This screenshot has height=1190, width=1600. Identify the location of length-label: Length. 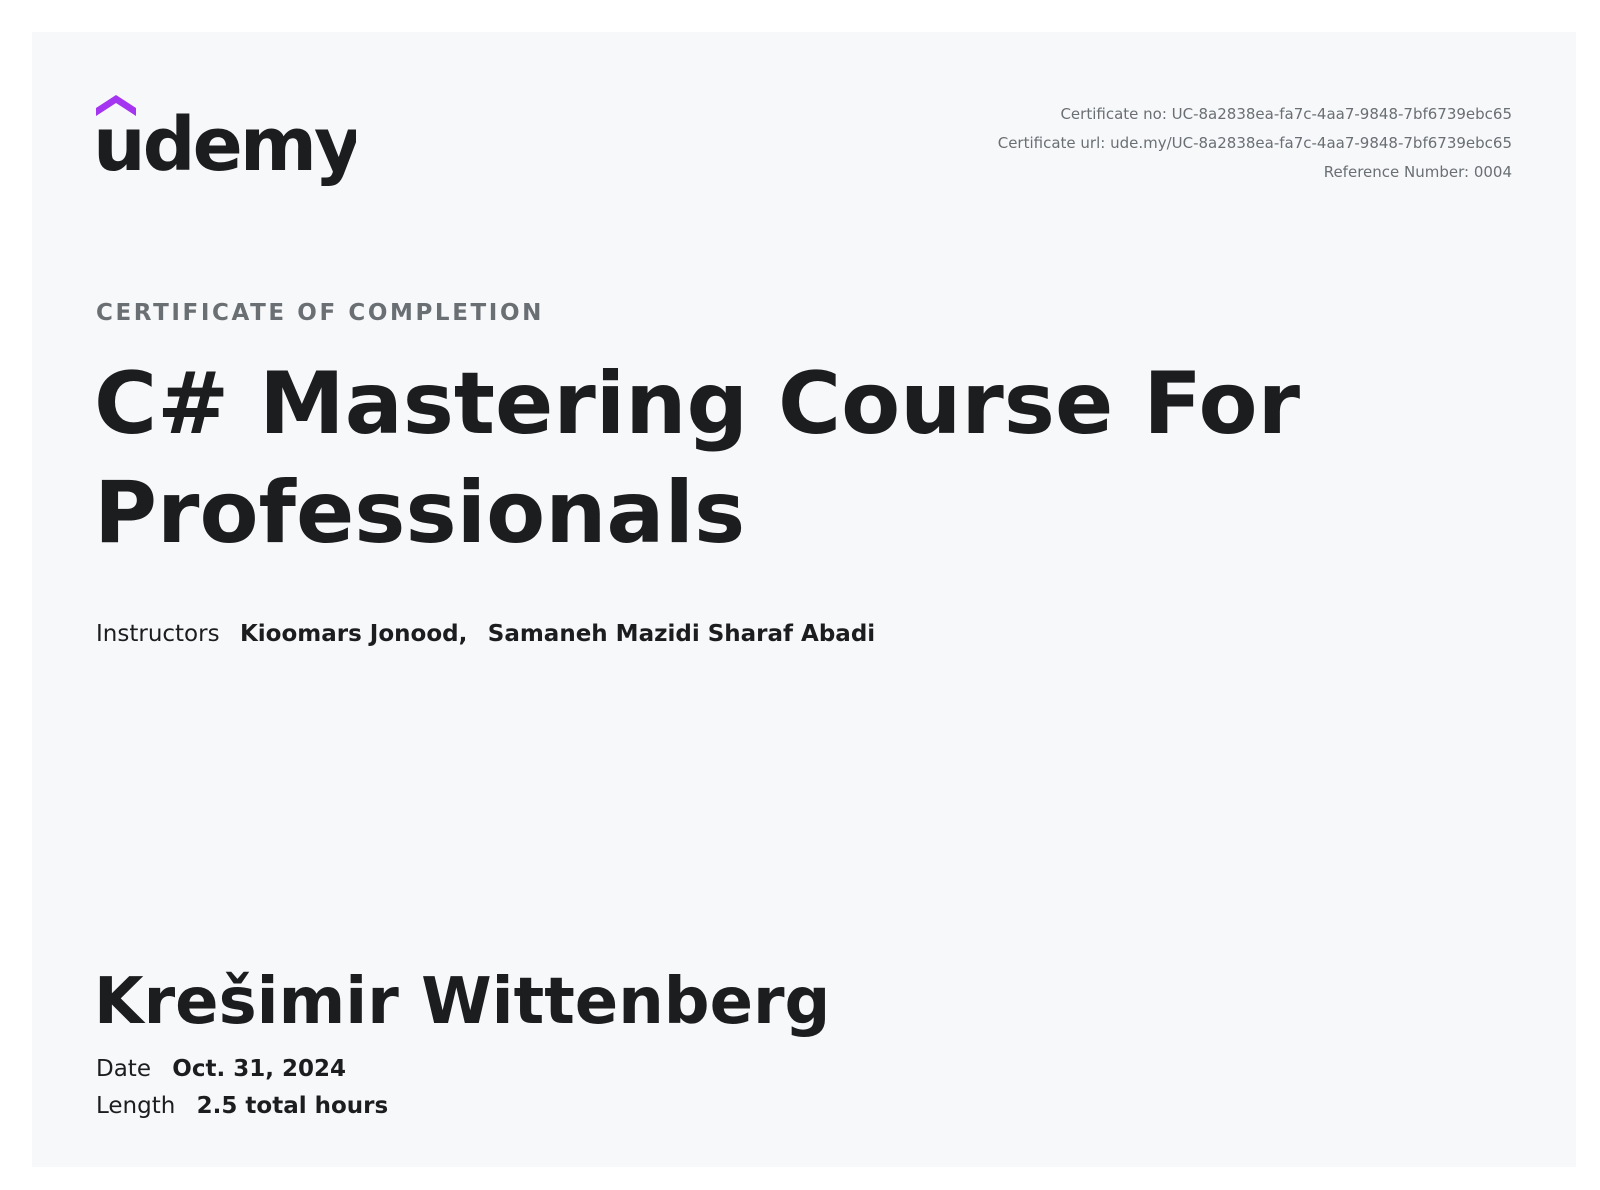
(136, 1106).